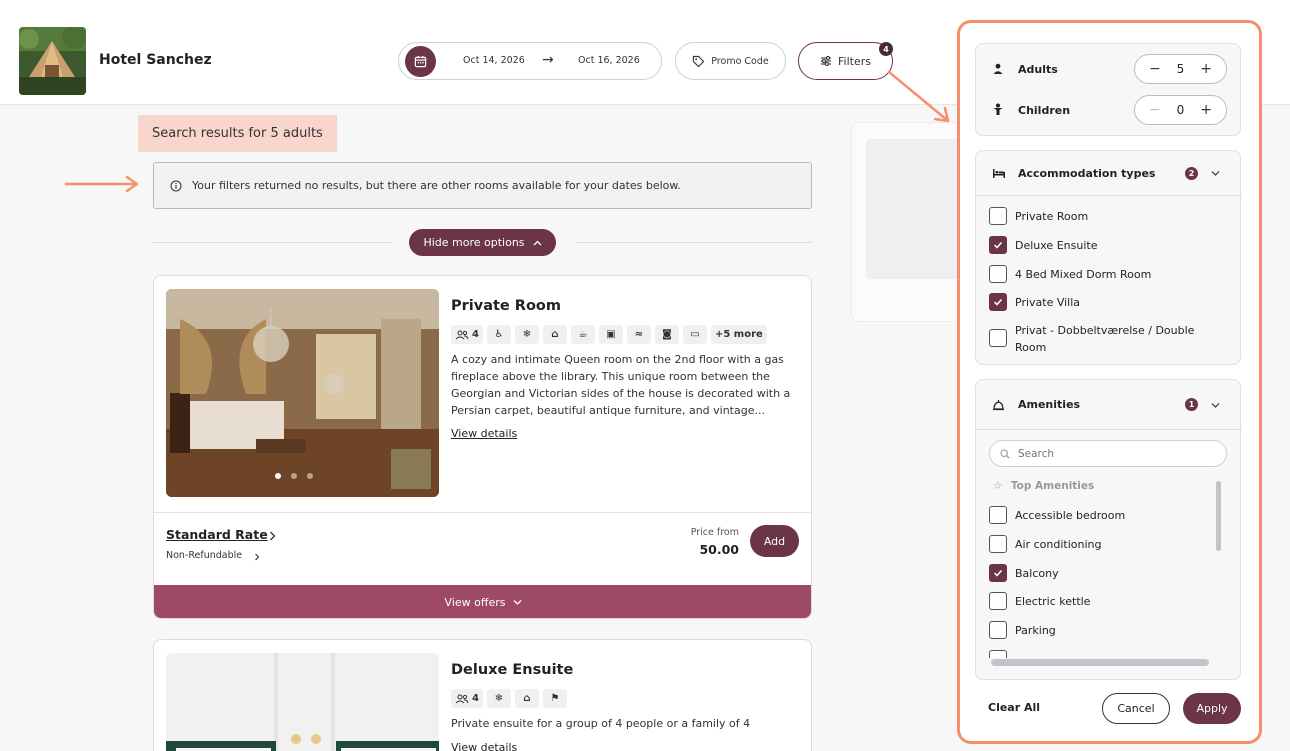 This screenshot has width=1290, height=751. I want to click on amenity-chip: ▭, so click(694, 334).